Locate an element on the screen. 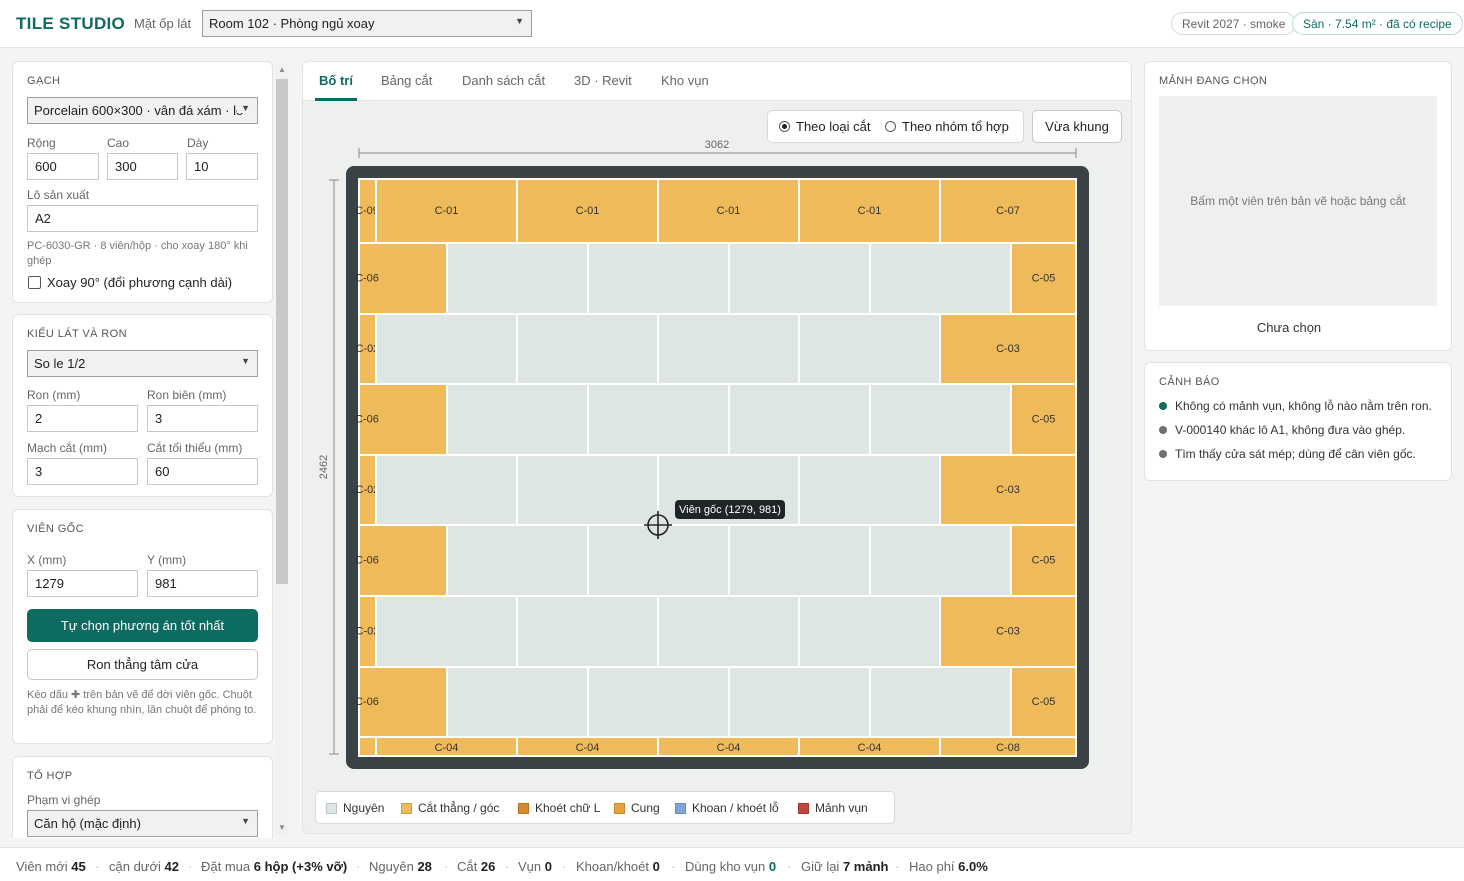 The width and height of the screenshot is (1464, 881). tile-product-select: Porcelain 600×300 · vân đá xám · lô ▼ is located at coordinates (142, 110).